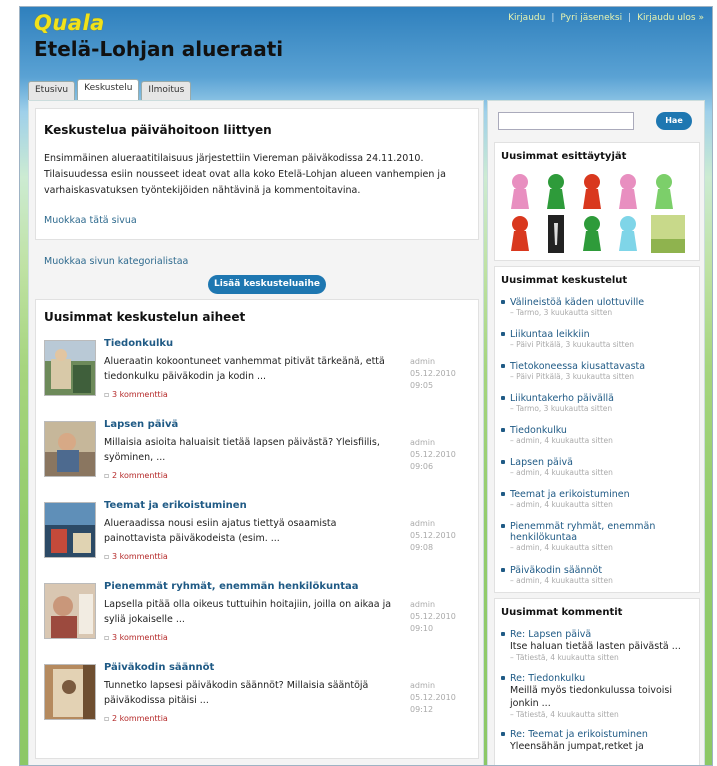 The image size is (717, 766). I want to click on discussion-meta: – Päivi Pitkälä, 3 kuukautta sitten, so click(572, 344).